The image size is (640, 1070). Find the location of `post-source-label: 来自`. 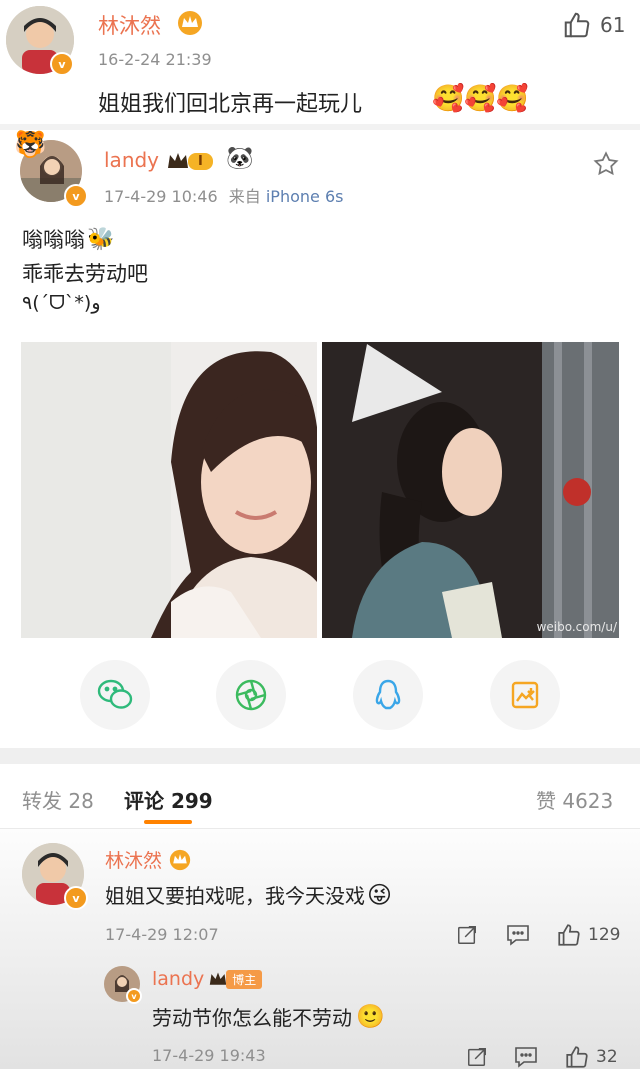

post-source-label: 来自 is located at coordinates (244, 196).